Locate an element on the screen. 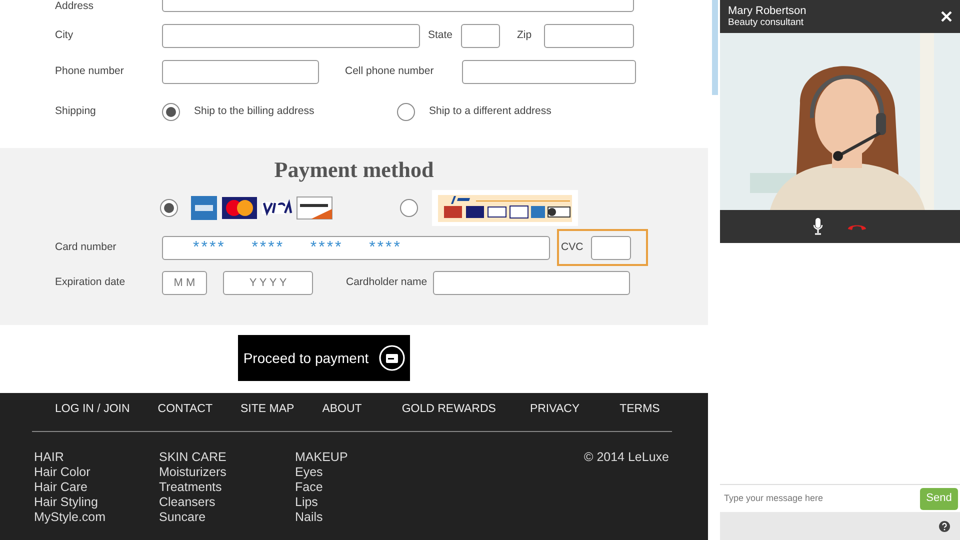  agent-role: Beauty consultant is located at coordinates (766, 22).